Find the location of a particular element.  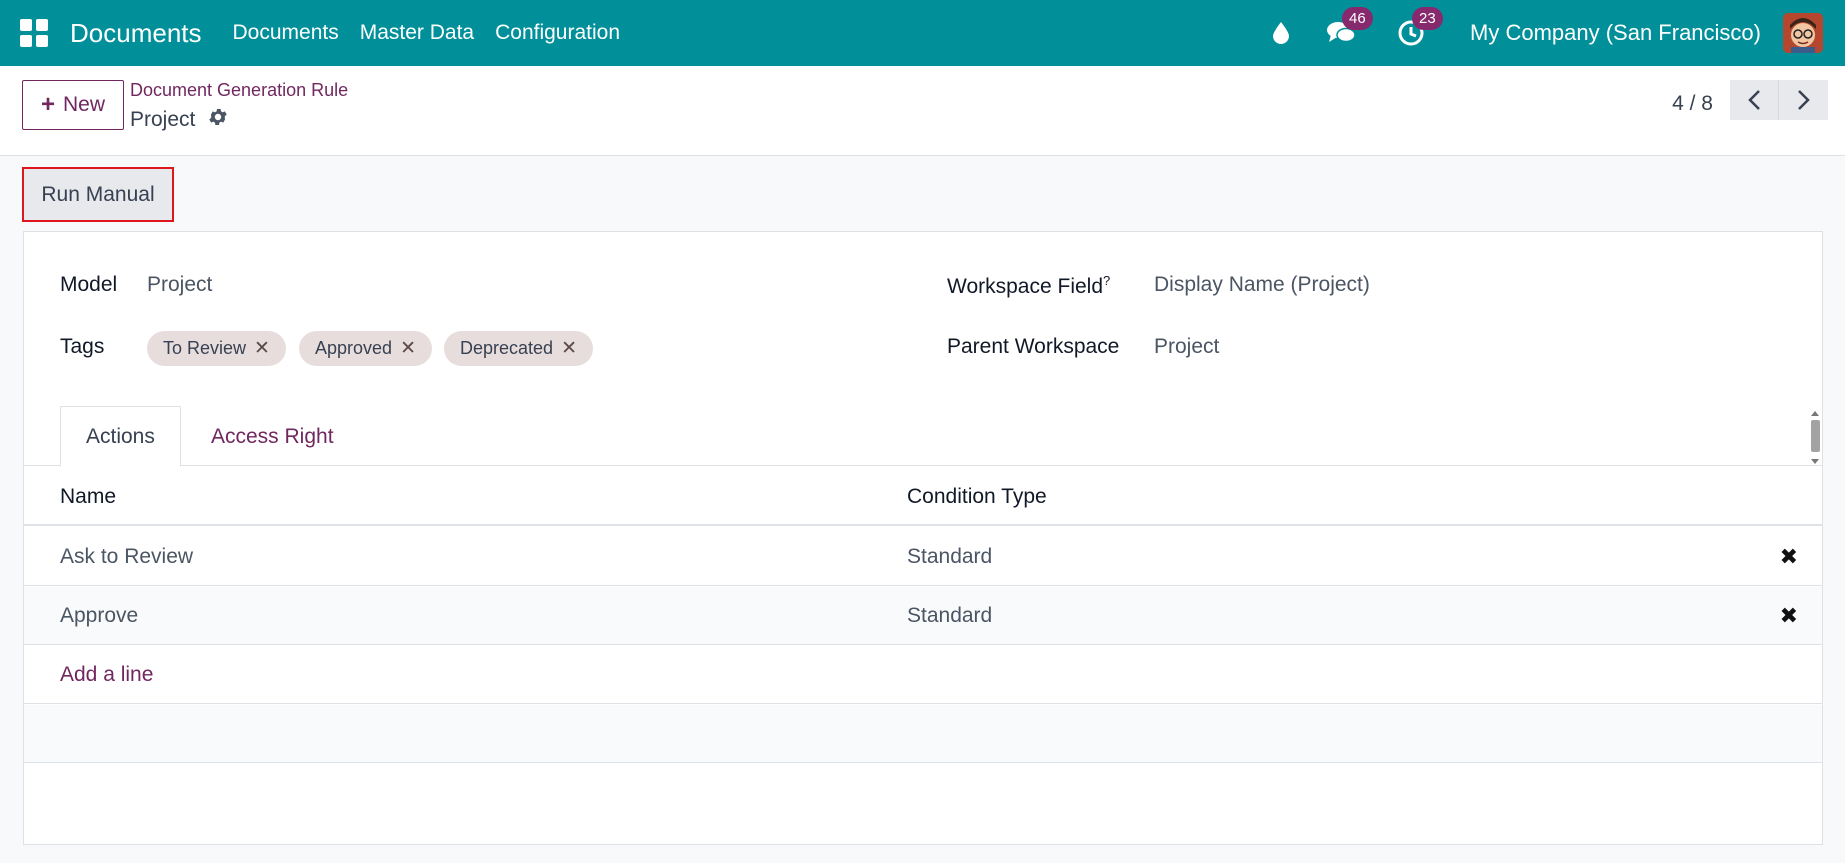

scroll-down-icon is located at coordinates (1815, 461).